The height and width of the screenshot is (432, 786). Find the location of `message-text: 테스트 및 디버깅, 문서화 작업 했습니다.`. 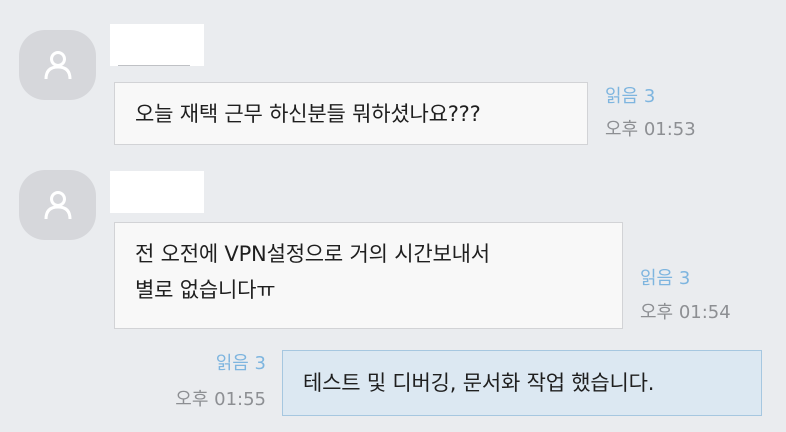

message-text: 테스트 및 디버깅, 문서화 작업 했습니다. is located at coordinates (479, 383).